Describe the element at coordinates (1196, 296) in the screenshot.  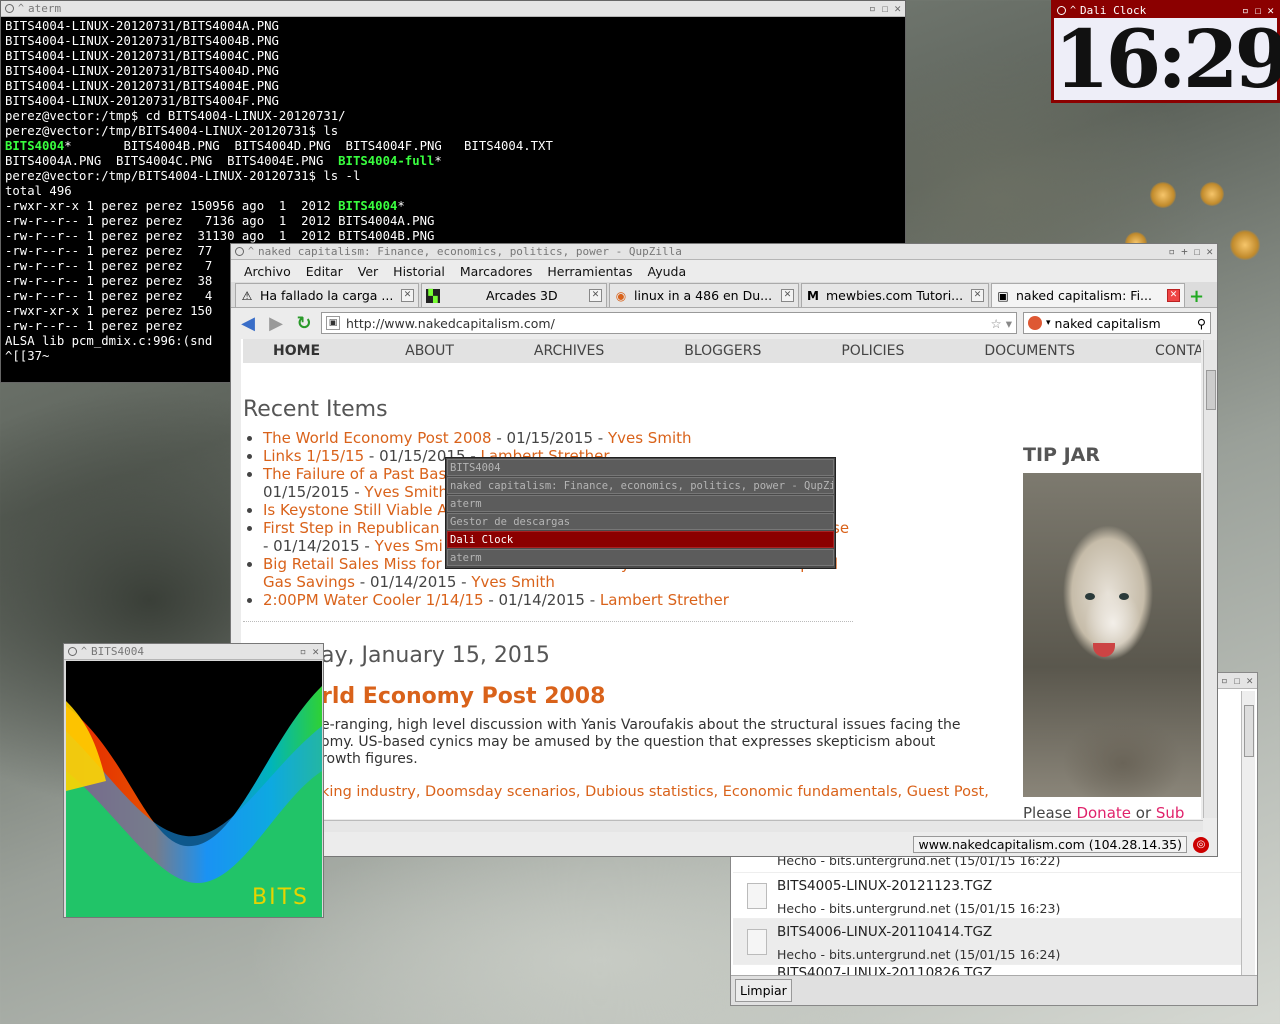
I see `new-tab-icon: +` at that location.